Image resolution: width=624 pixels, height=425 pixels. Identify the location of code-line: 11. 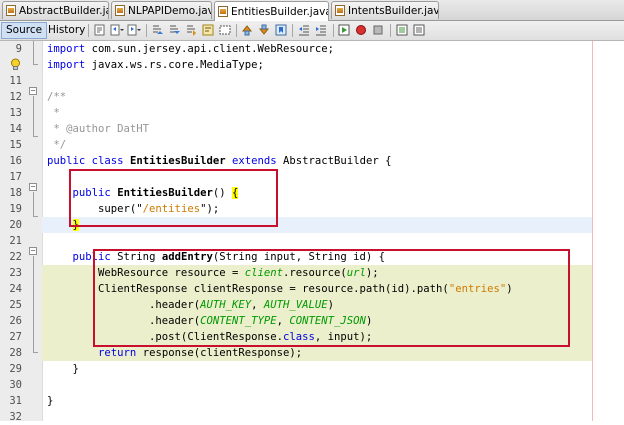
(312, 81).